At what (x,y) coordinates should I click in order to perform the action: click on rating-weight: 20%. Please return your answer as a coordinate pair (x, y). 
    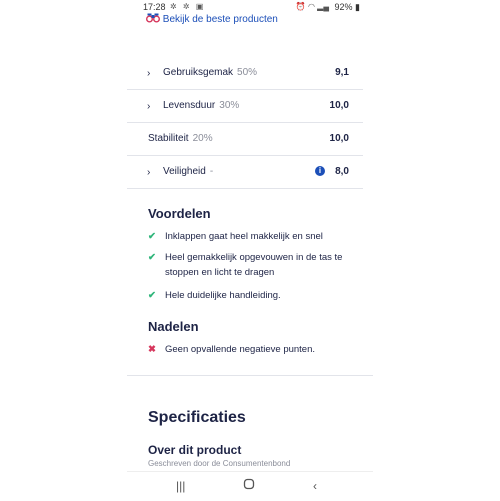
    Looking at the image, I should click on (202, 138).